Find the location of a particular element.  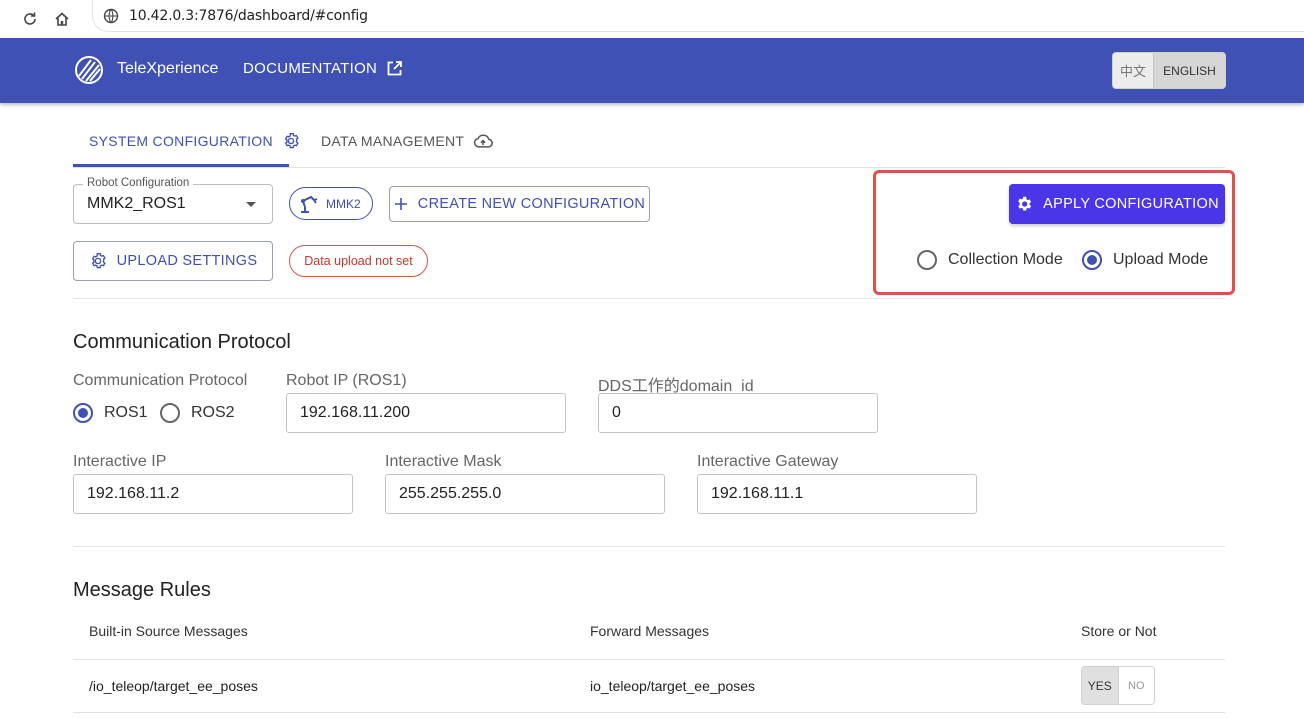

column-header-forward: Forward Messages is located at coordinates (650, 631).